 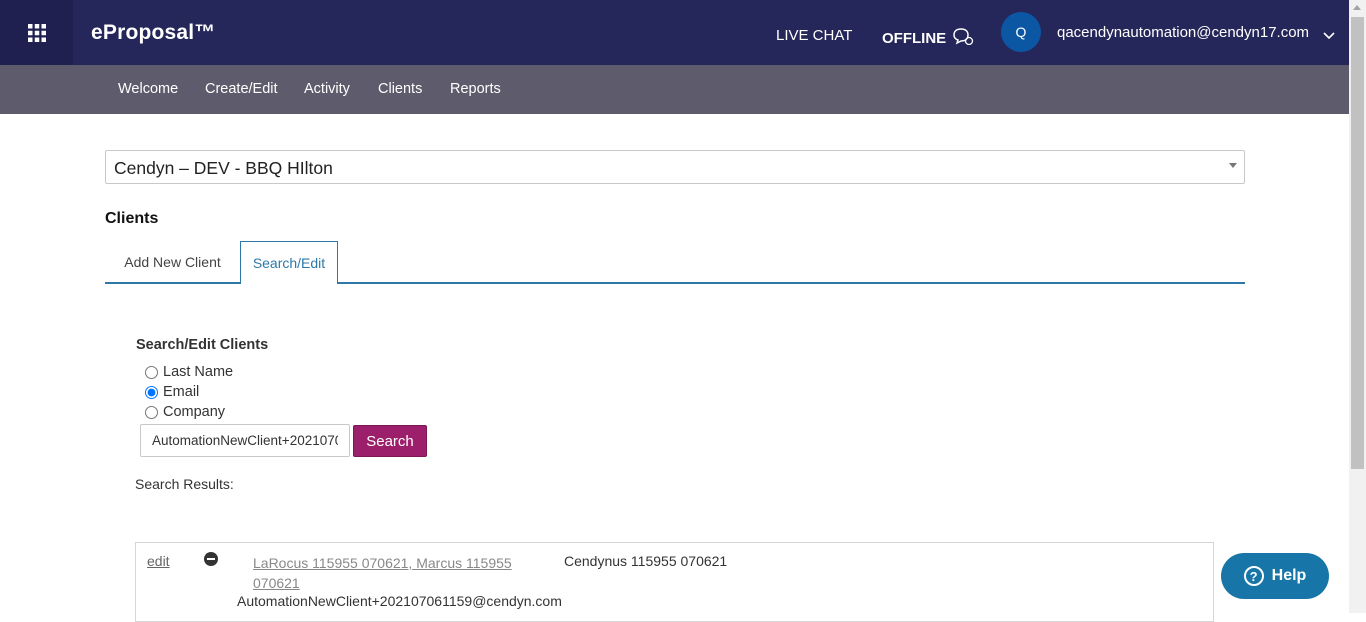 What do you see at coordinates (1183, 32) in the screenshot?
I see `user-email: qacendynautomation@cendyn17.com` at bounding box center [1183, 32].